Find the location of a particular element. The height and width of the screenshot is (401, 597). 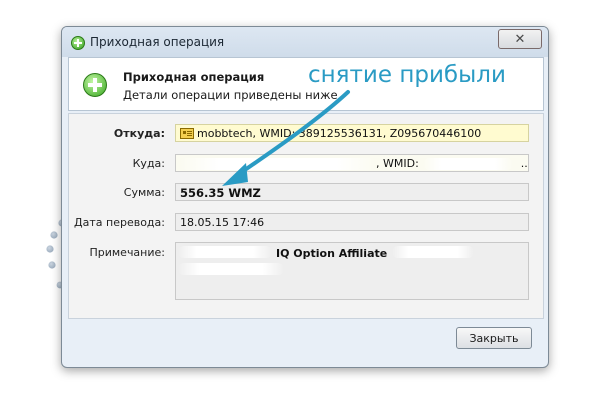

header-title: Приходная операция is located at coordinates (194, 77).